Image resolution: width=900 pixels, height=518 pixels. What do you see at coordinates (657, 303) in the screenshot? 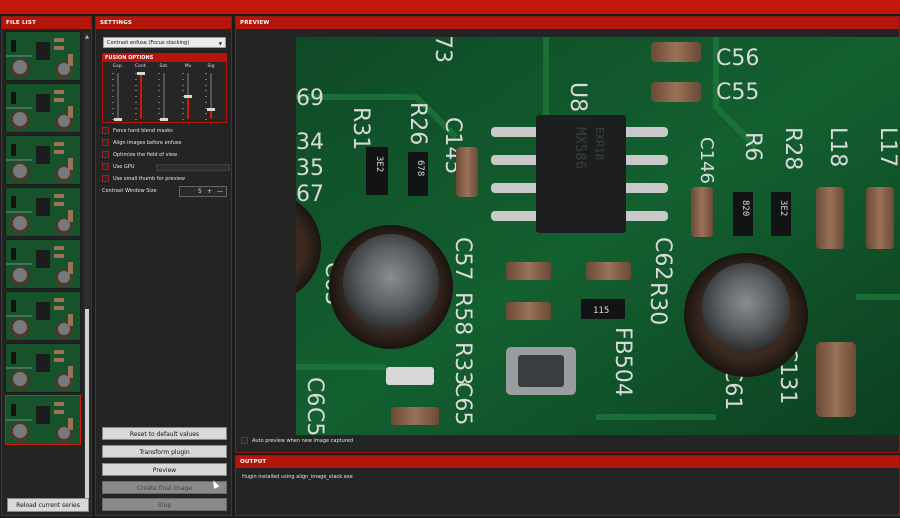
I see `silk-r30: R30` at bounding box center [657, 303].